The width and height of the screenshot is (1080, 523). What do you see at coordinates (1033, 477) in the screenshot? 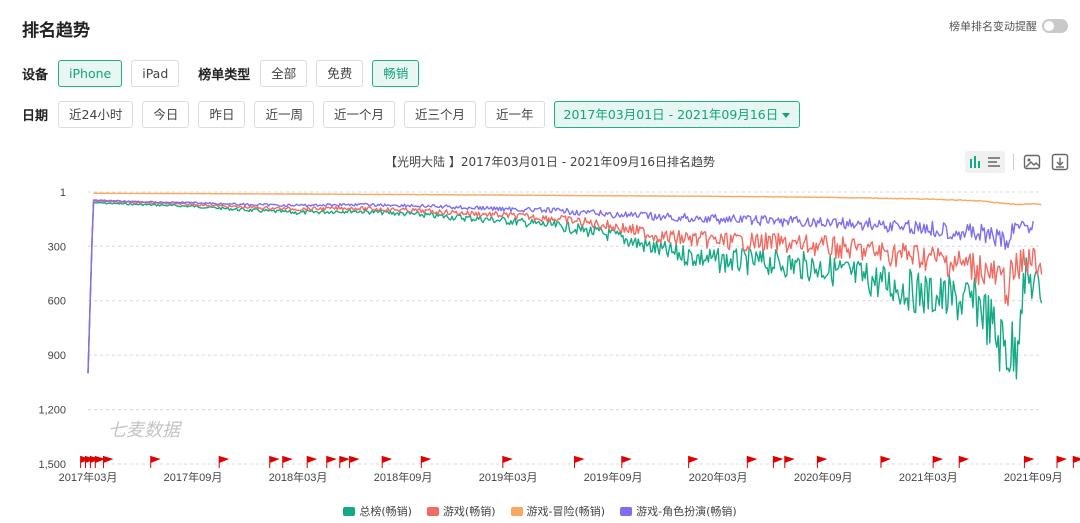
I see `x-tick-label: 2021年09月` at bounding box center [1033, 477].